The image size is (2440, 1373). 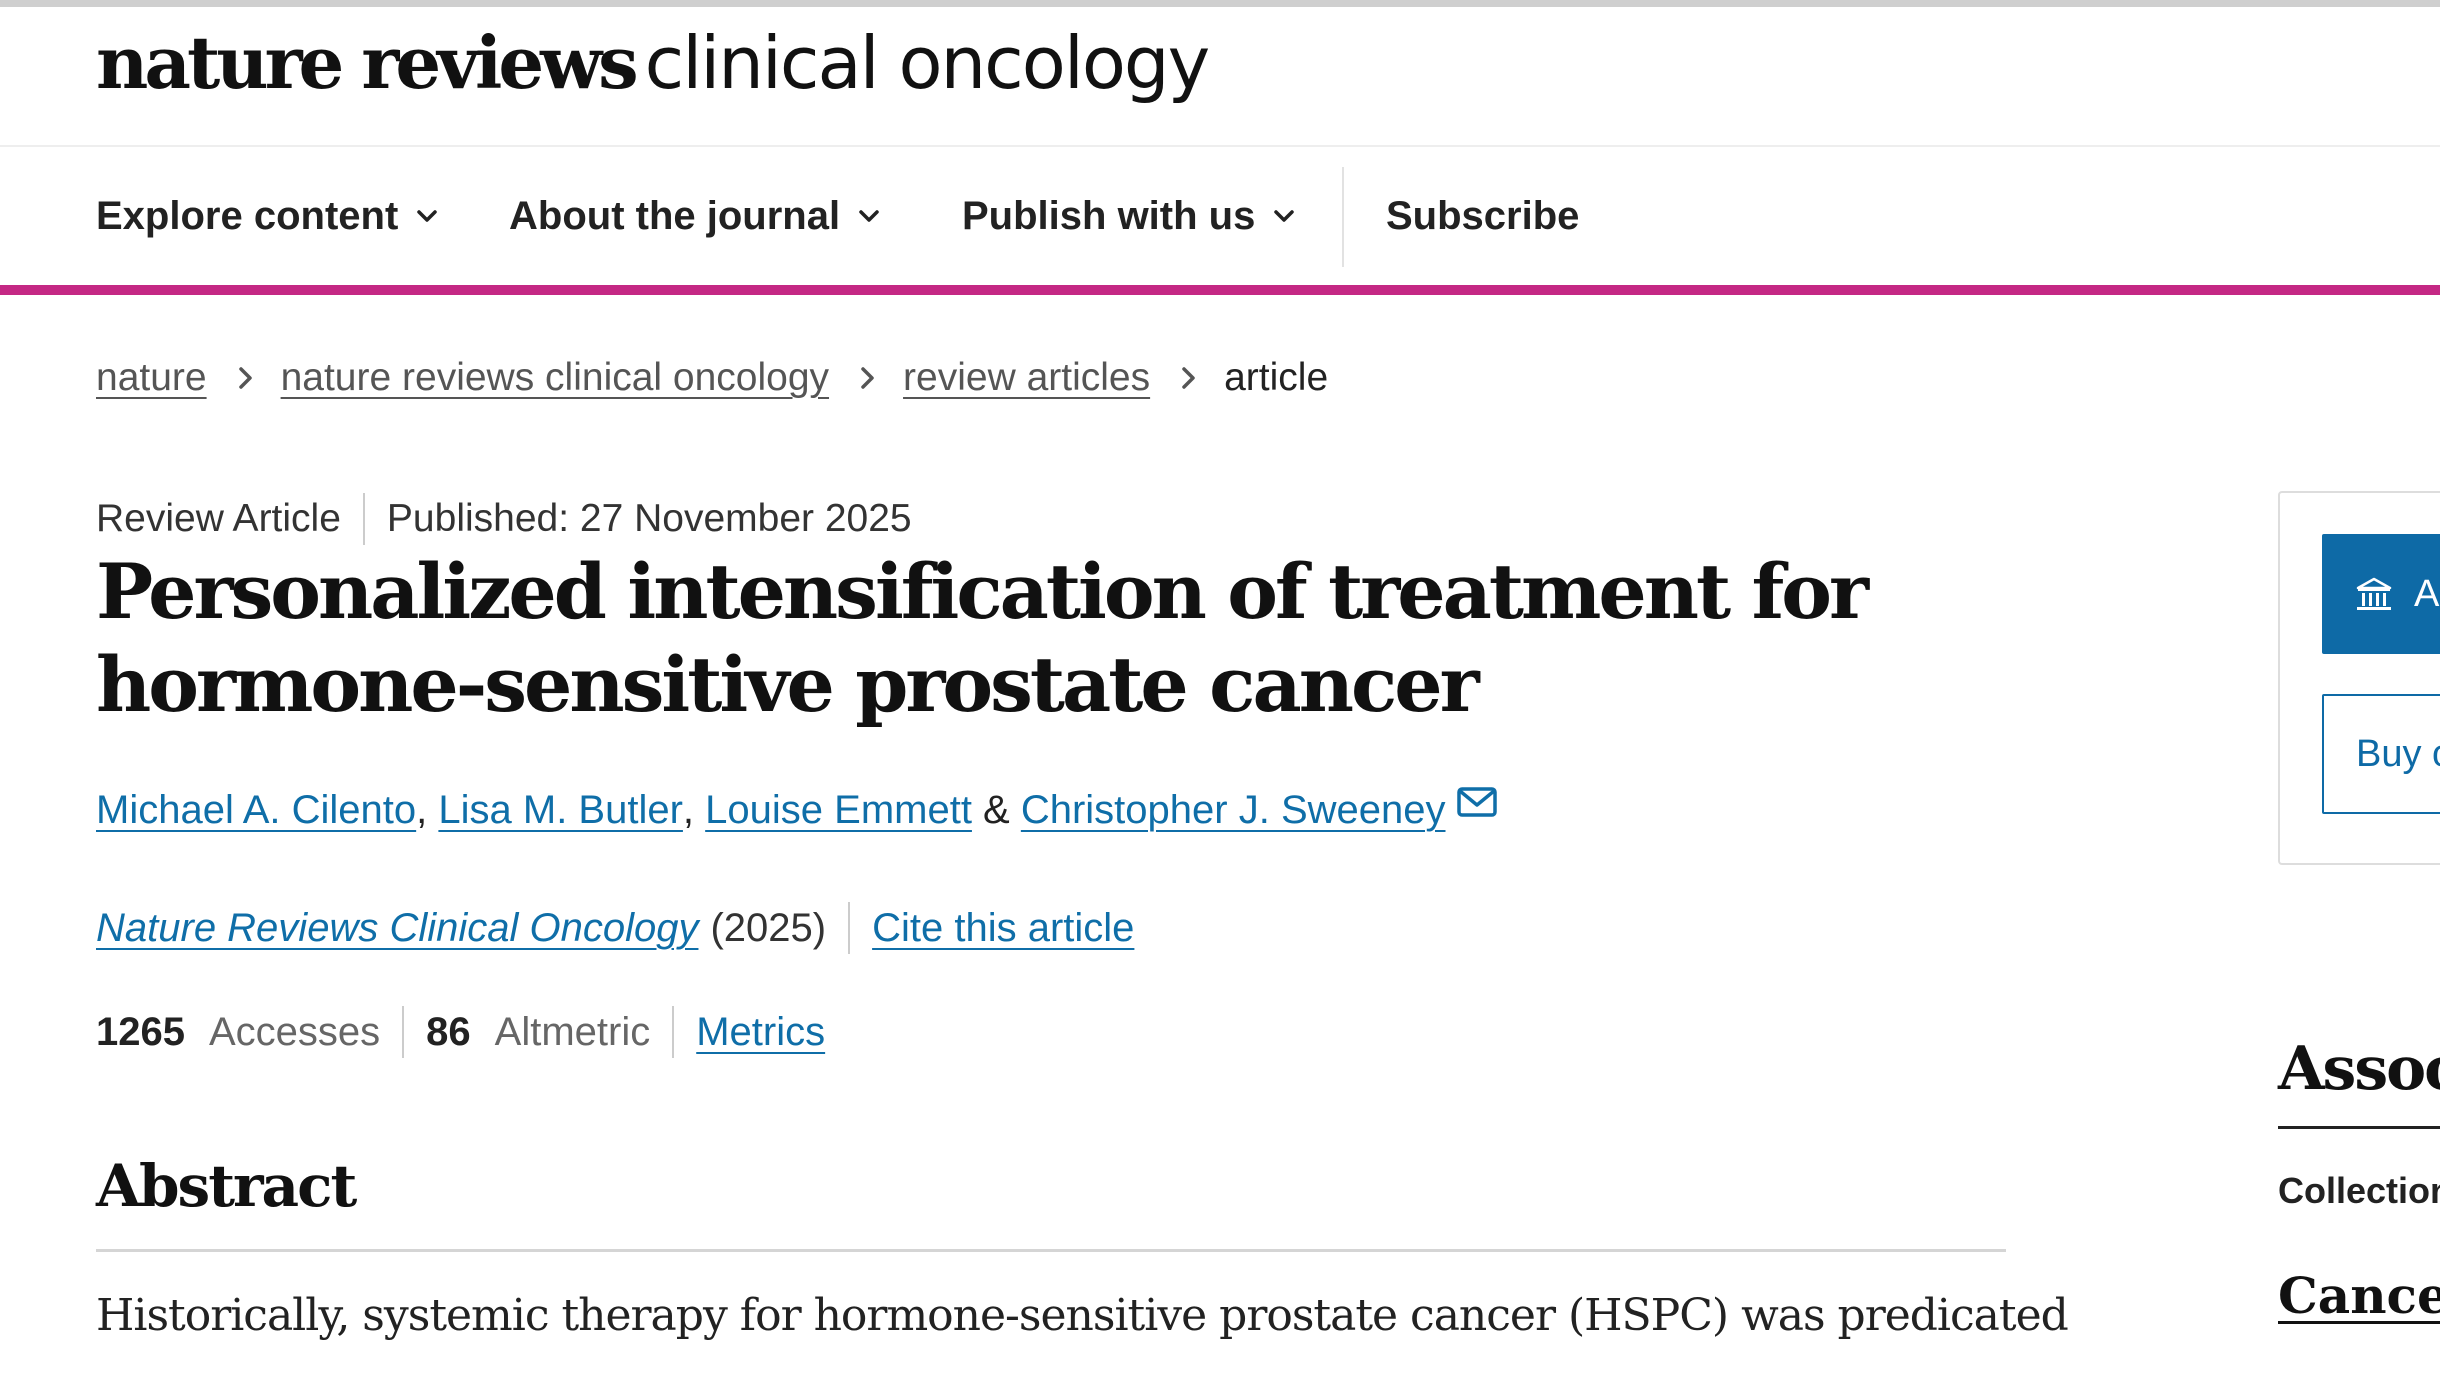 What do you see at coordinates (1051, 1250) in the screenshot?
I see `abstract-divider` at bounding box center [1051, 1250].